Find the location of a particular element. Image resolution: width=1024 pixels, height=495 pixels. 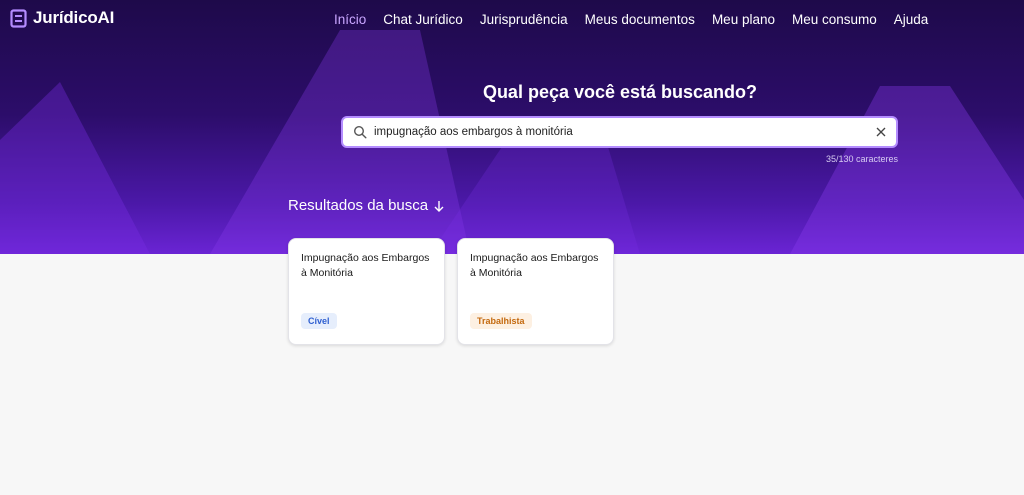

brand-logo: JurídicoAI is located at coordinates (62, 18).